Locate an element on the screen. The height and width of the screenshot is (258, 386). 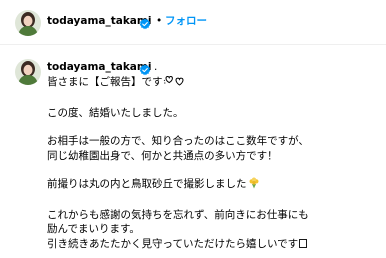
caption-line-text: 皆さまに【ご報告】です is located at coordinates (105, 82).